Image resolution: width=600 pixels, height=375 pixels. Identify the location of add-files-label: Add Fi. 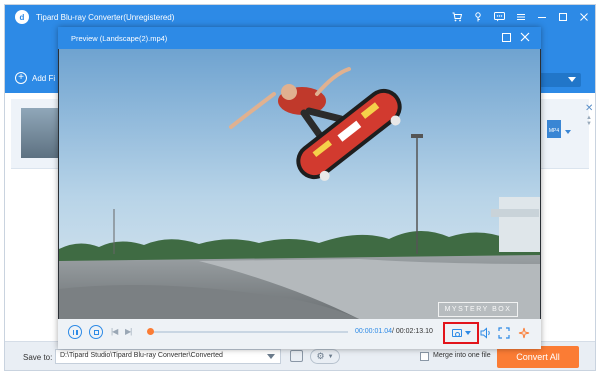
(44, 78).